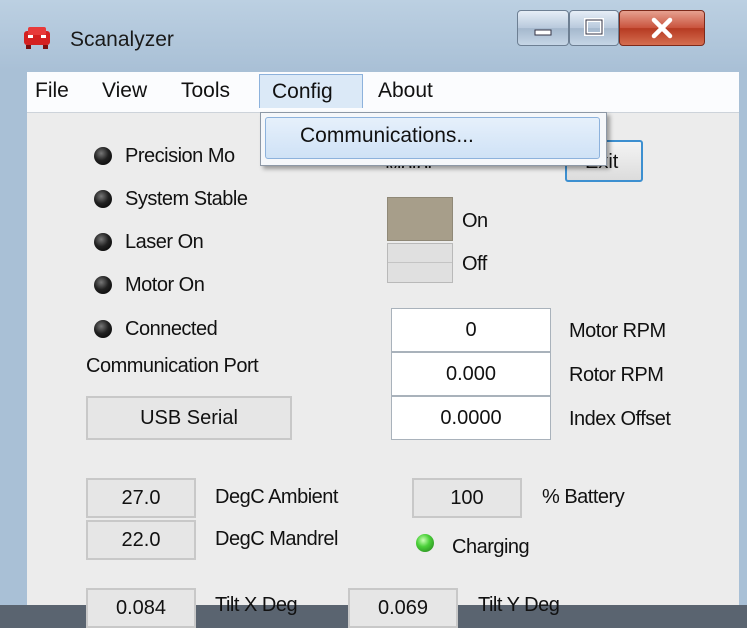 The image size is (747, 628). Describe the element at coordinates (256, 605) in the screenshot. I see `tilt-x-label: Tilt X Deg` at that location.